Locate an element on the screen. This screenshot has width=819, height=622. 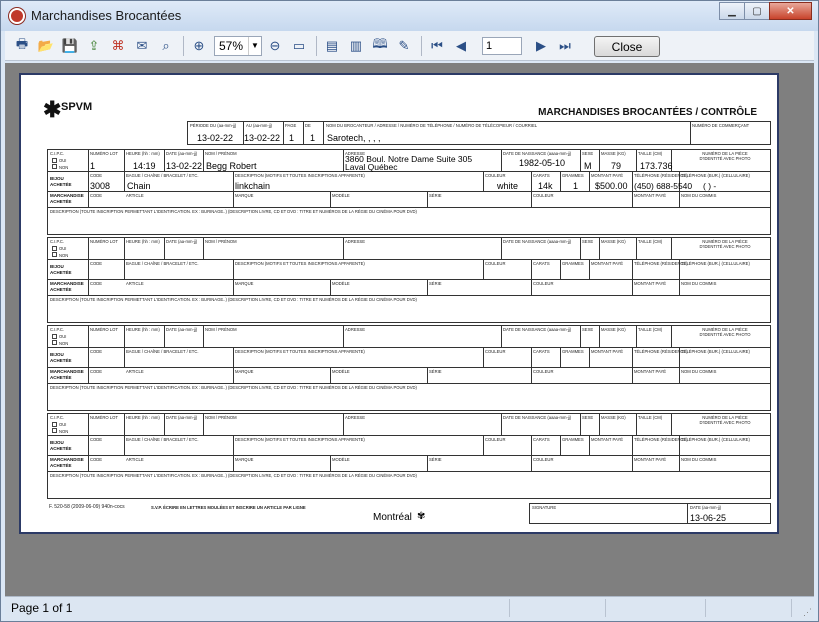
signature-box is located at coordinates (650, 513).